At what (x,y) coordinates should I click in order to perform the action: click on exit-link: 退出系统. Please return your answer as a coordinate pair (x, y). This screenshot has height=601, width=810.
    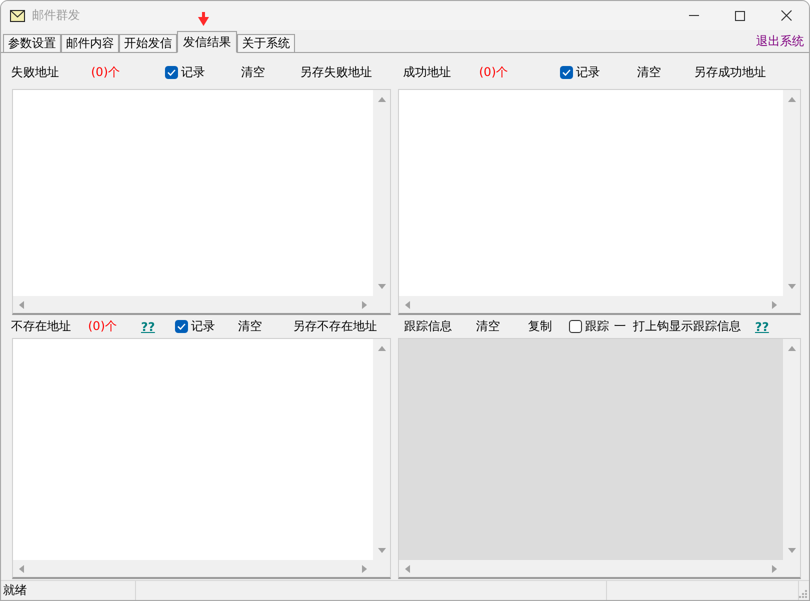
    Looking at the image, I should click on (780, 41).